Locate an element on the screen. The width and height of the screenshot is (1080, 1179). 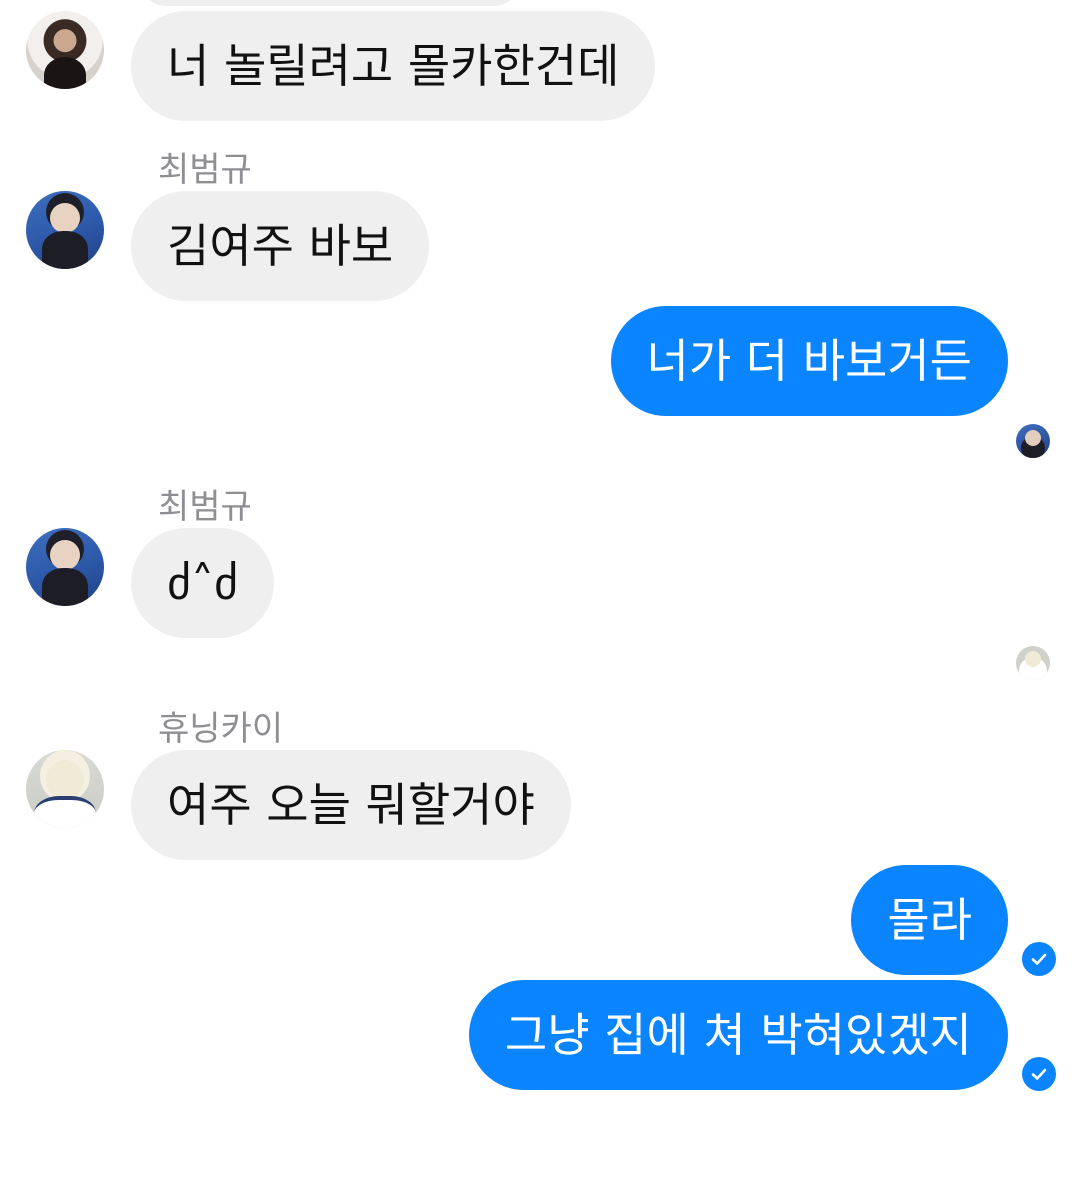
previous-message-bubble-edge is located at coordinates (330, 3).